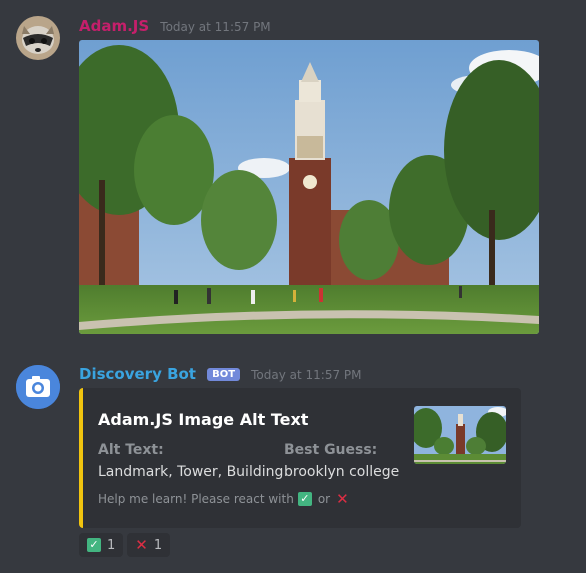 The height and width of the screenshot is (573, 586). I want to click on embed-title: Adam.JS Image Alt Text, so click(203, 419).